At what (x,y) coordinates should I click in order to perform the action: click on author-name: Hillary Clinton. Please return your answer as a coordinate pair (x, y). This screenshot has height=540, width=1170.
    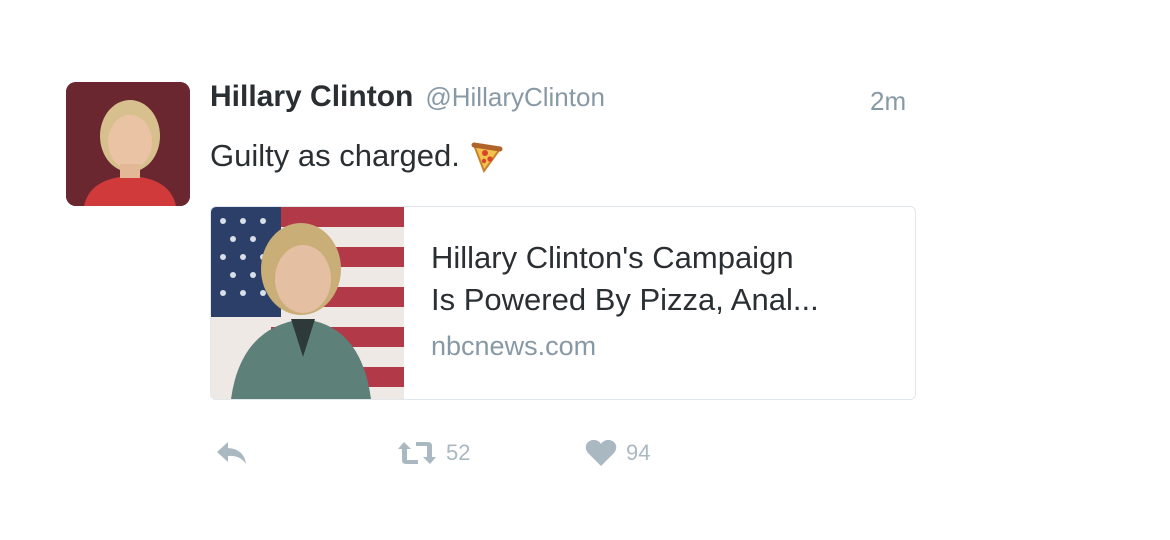
    Looking at the image, I should click on (311, 97).